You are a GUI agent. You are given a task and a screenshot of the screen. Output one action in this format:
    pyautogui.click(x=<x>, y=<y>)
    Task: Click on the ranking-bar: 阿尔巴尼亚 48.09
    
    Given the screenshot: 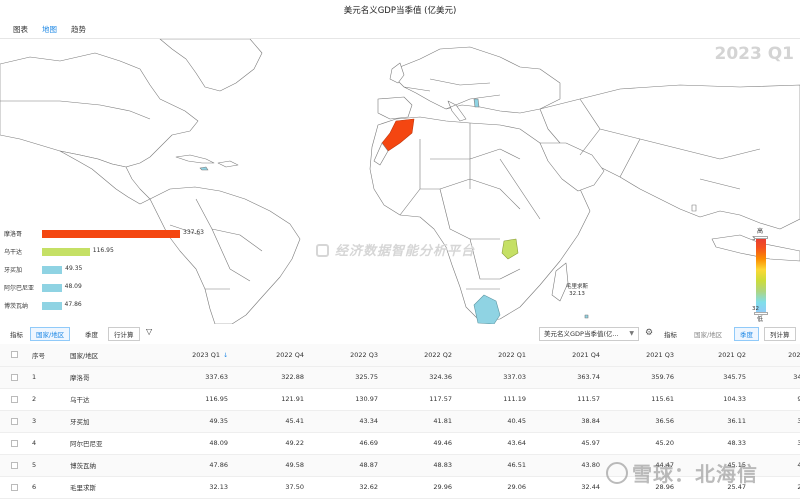 What is the action you would take?
    pyautogui.click(x=119, y=288)
    